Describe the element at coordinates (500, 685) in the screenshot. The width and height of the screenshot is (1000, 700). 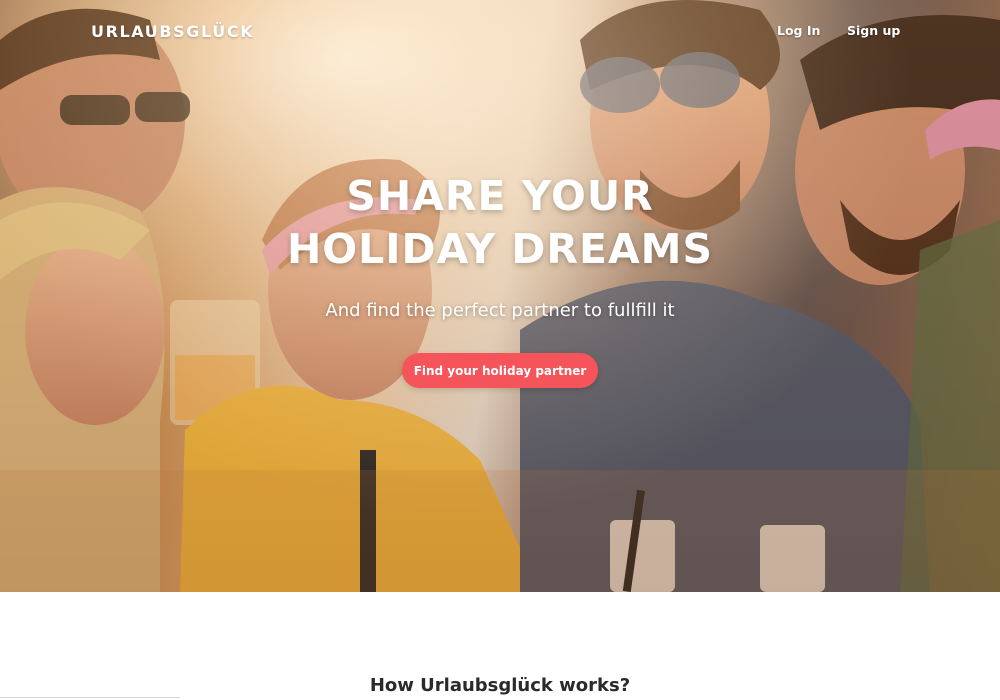
I see `how-it-works-title: How Urlaubsglück works?` at that location.